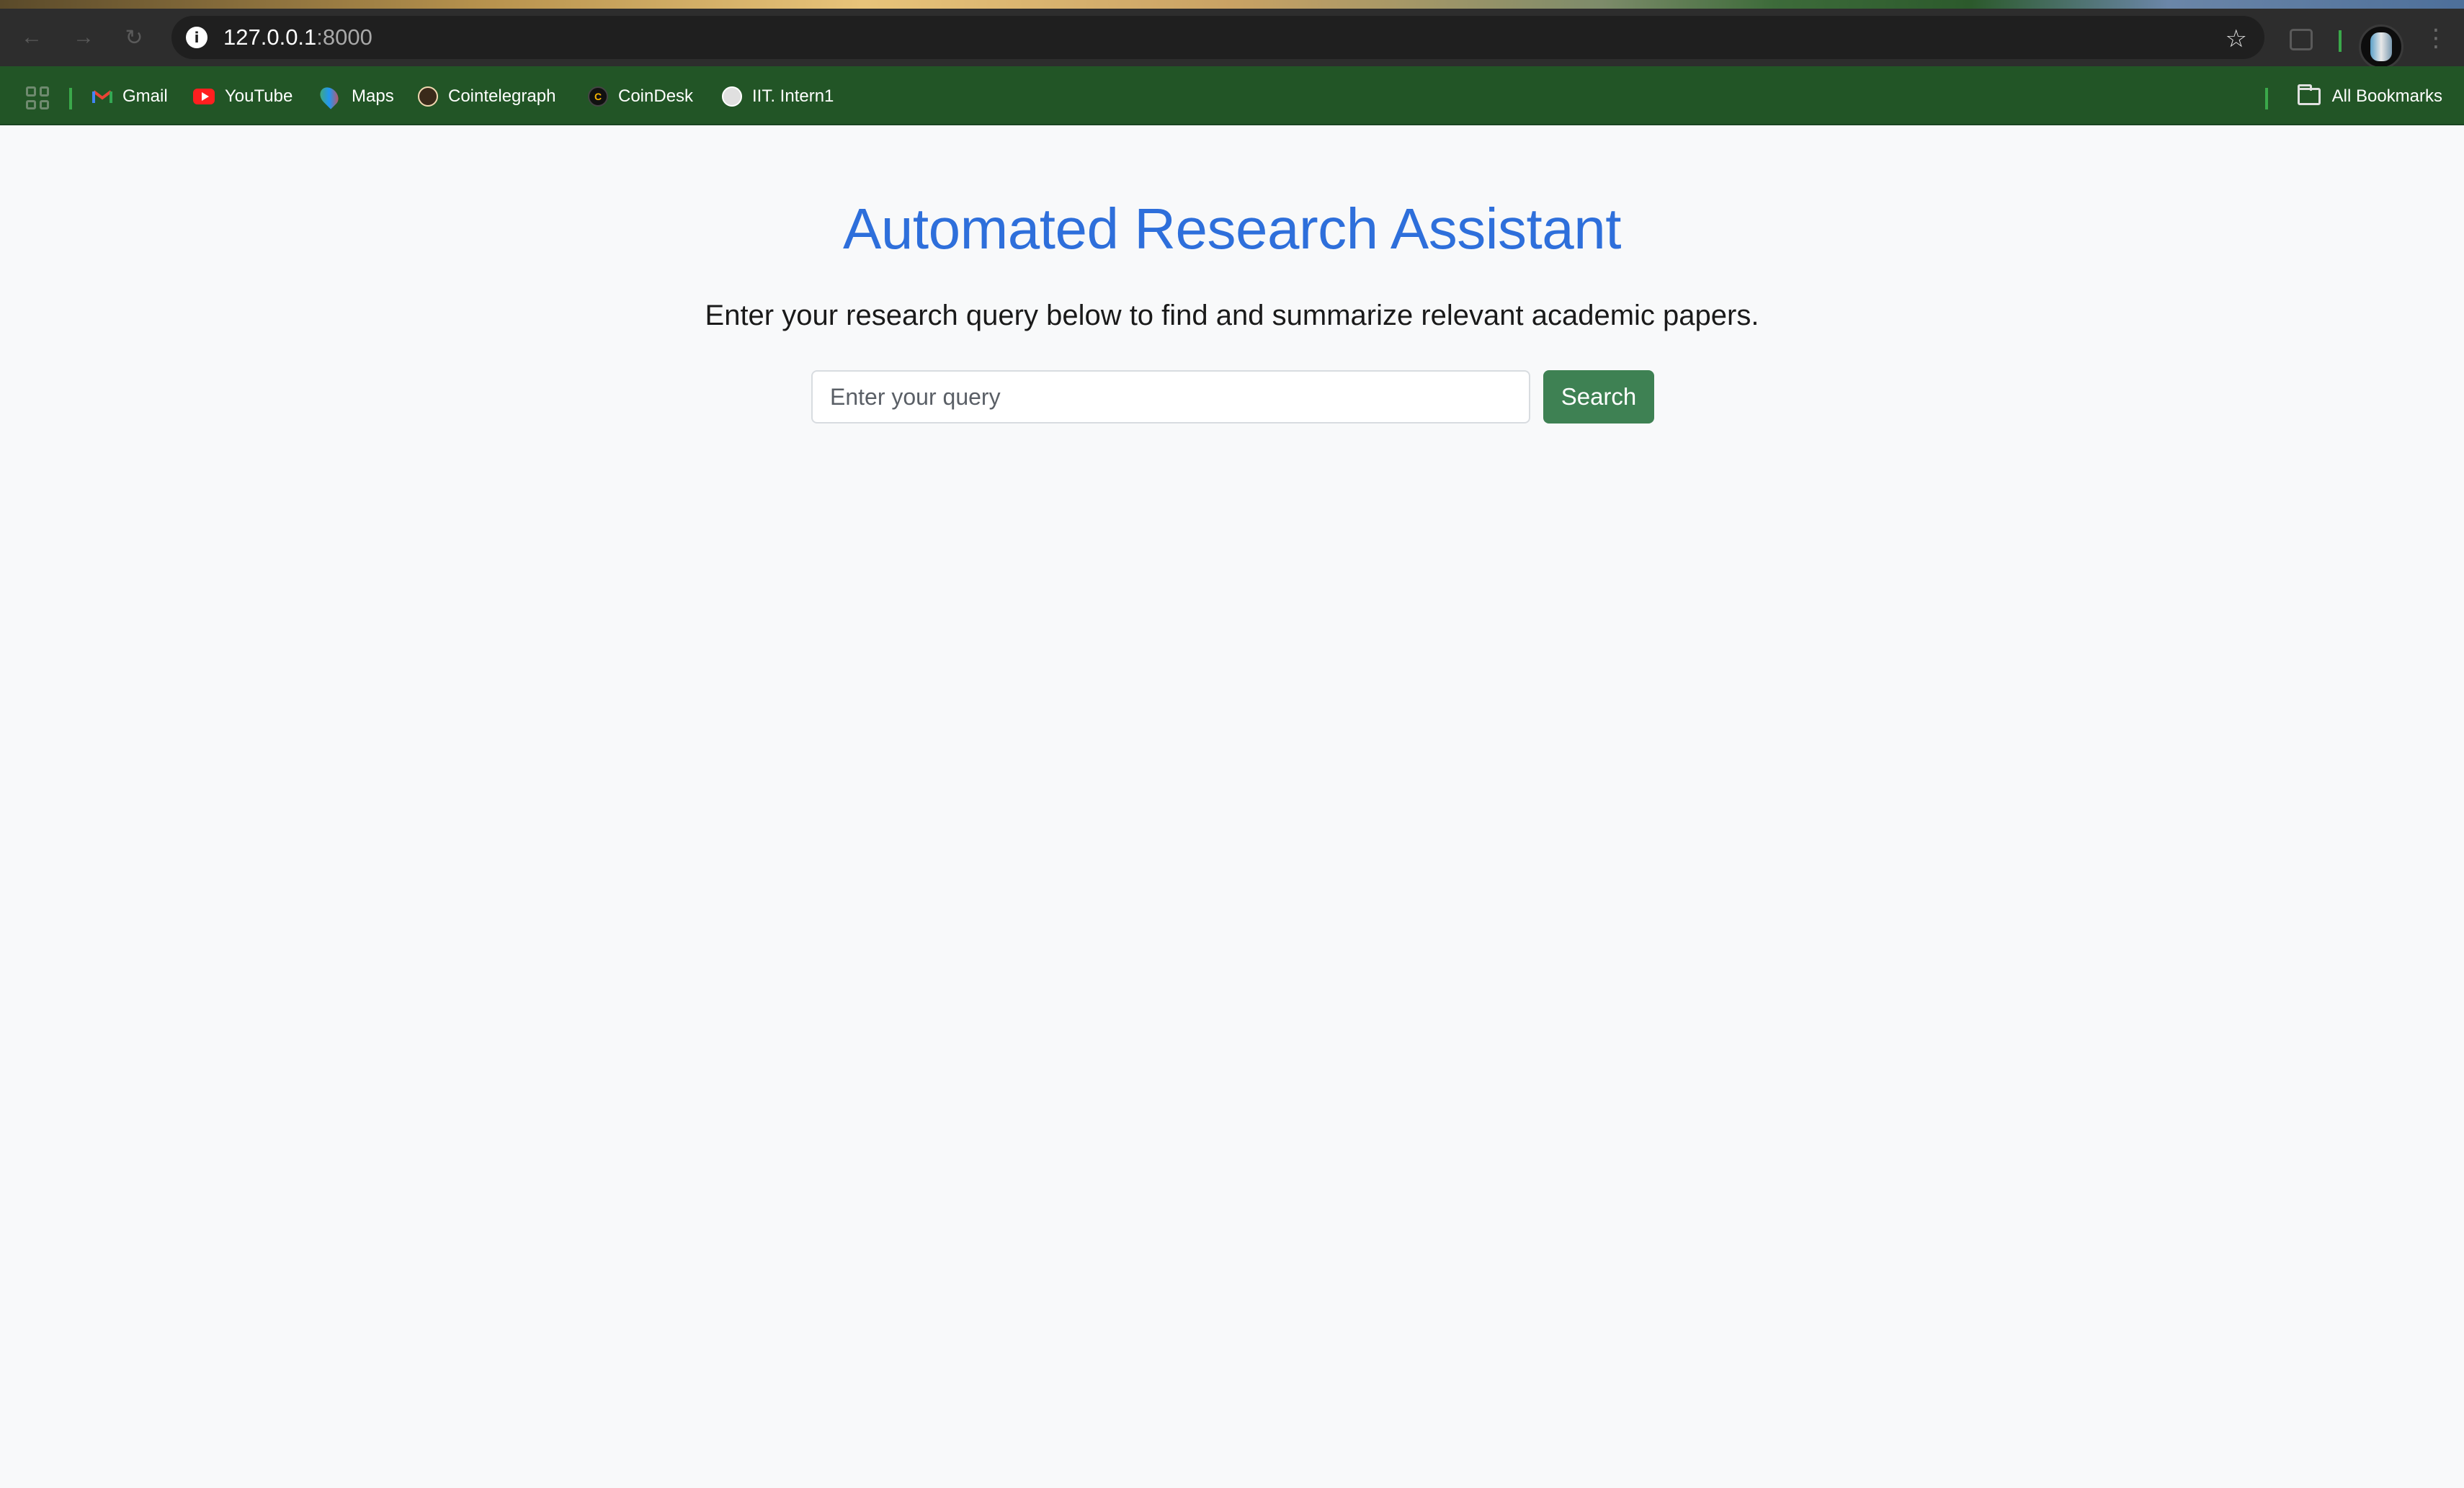 The height and width of the screenshot is (1488, 2464). I want to click on avatar-image, so click(2381, 46).